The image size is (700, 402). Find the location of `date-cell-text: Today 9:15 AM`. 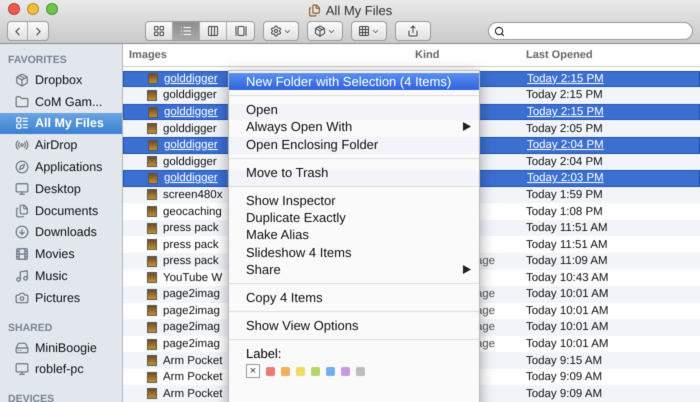

date-cell-text: Today 9:15 AM is located at coordinates (564, 360).